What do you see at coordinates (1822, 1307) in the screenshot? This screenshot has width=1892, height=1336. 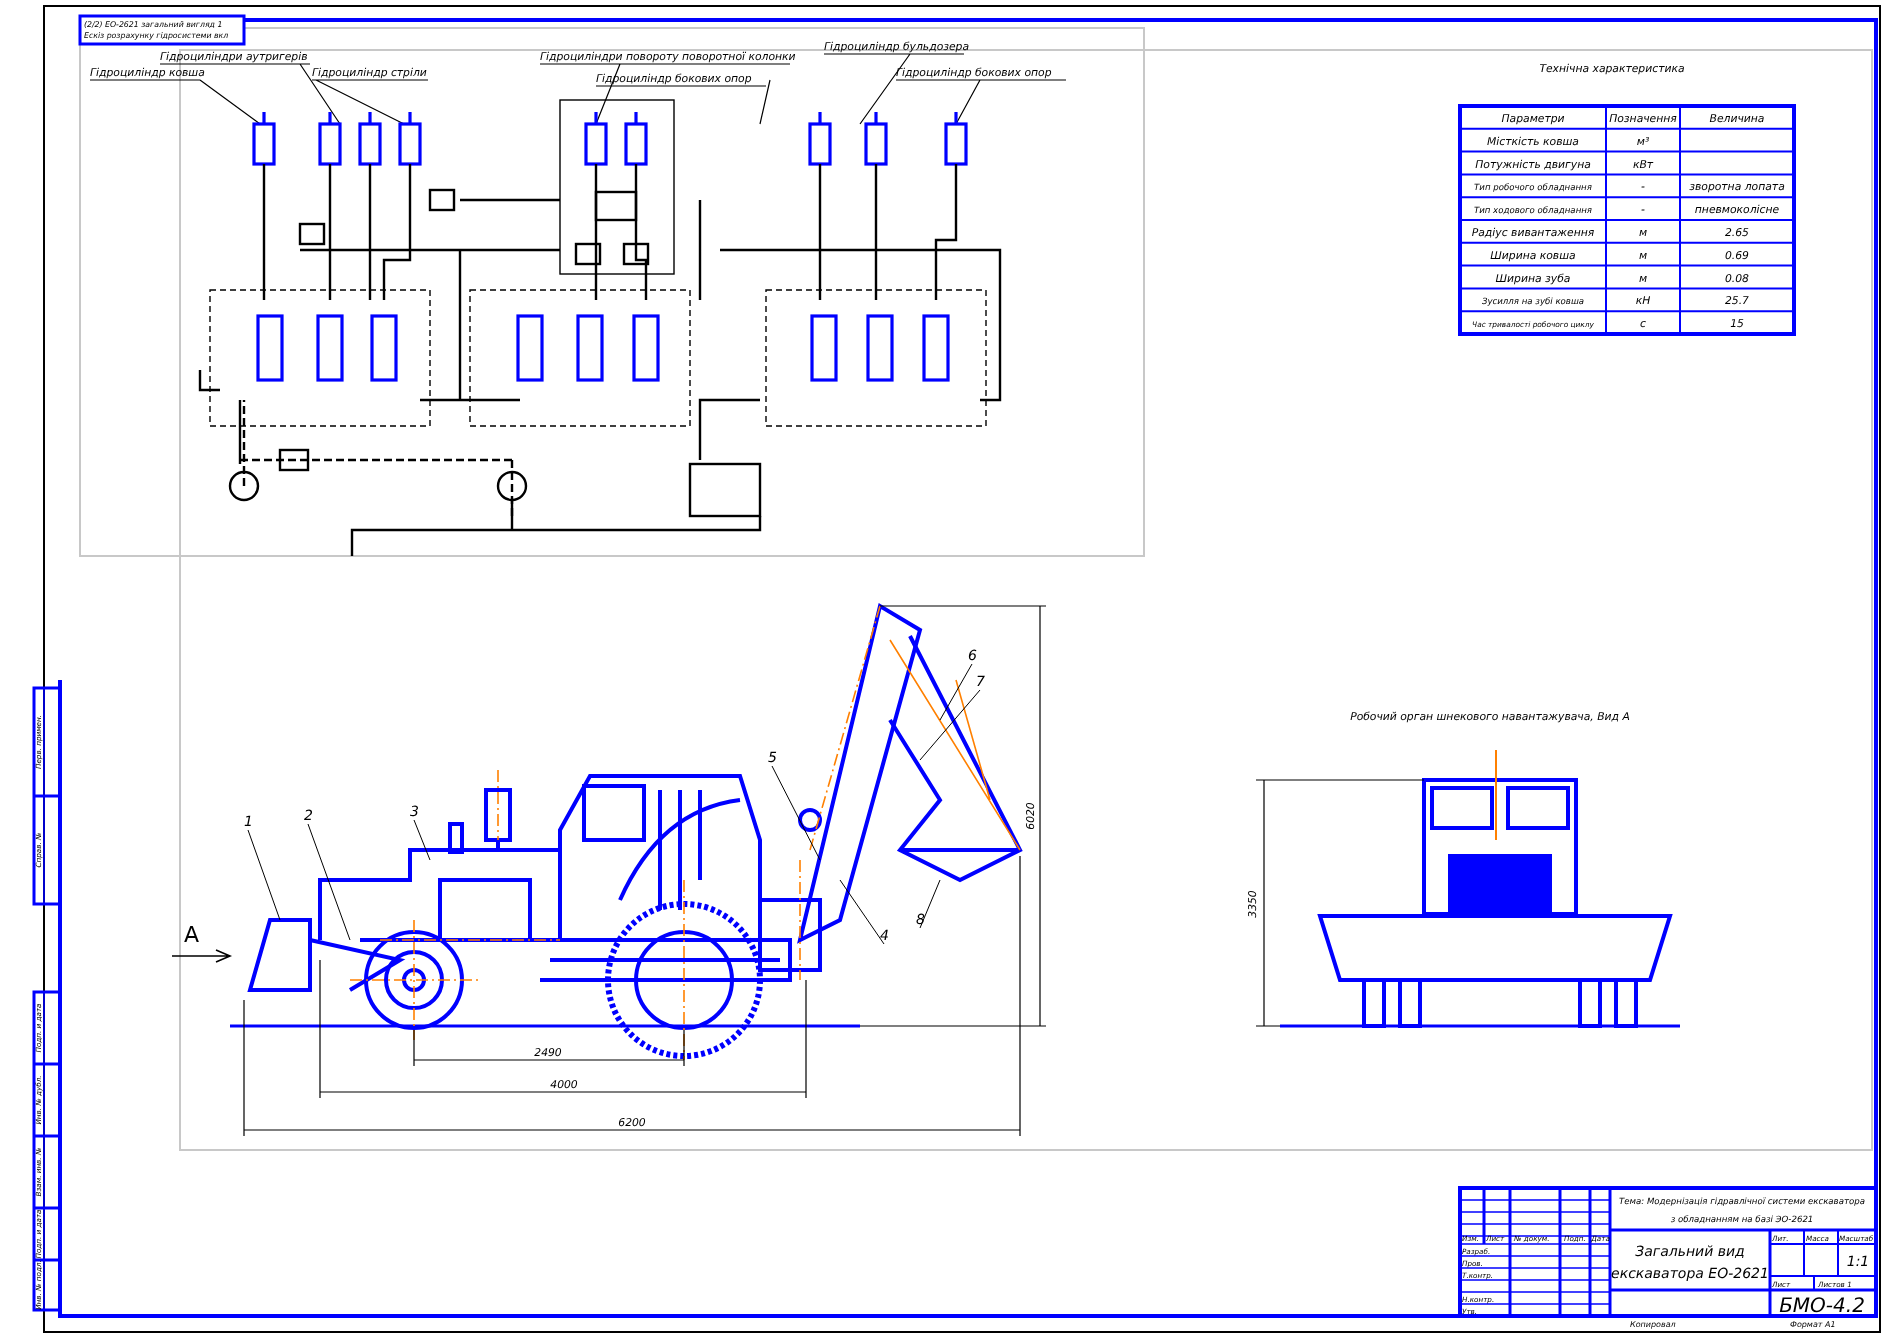 I see `drawing-code: БМО-4.2` at bounding box center [1822, 1307].